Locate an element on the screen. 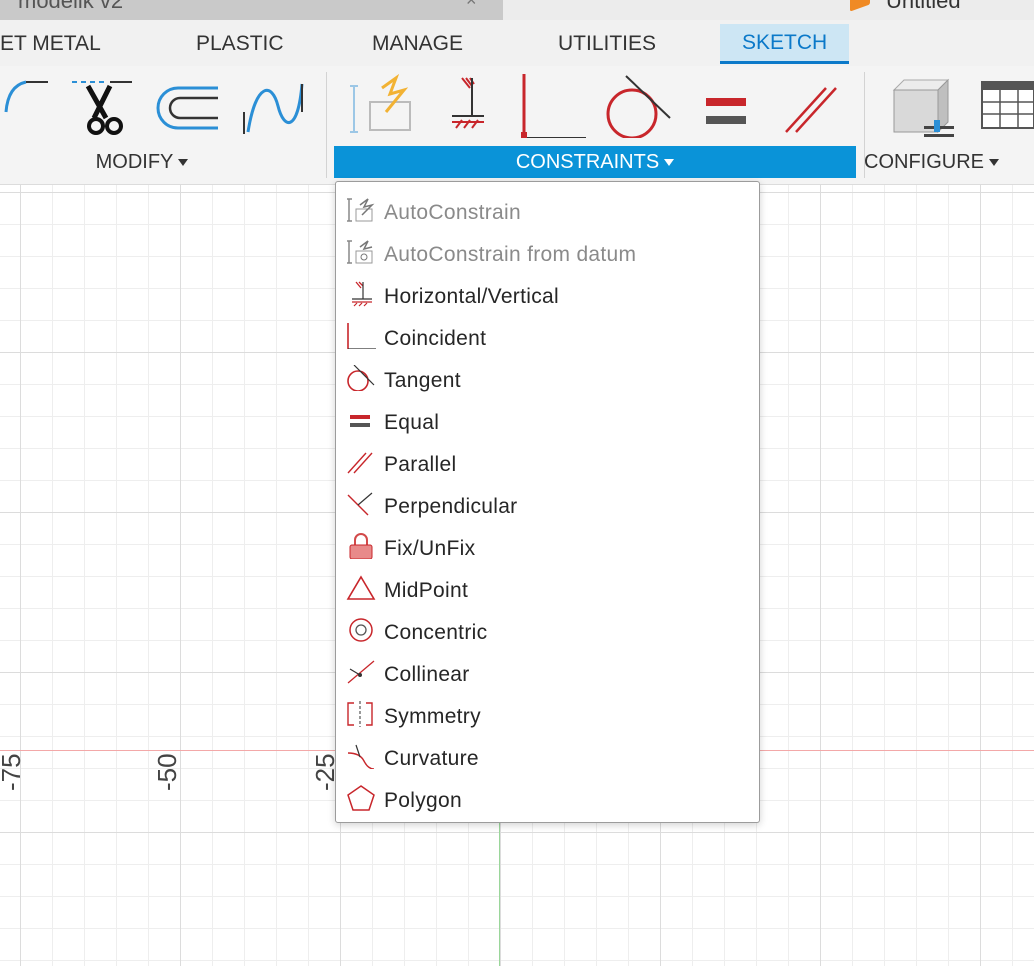 This screenshot has height=966, width=1034. menu-item-tangent: Tangent is located at coordinates (547, 377).